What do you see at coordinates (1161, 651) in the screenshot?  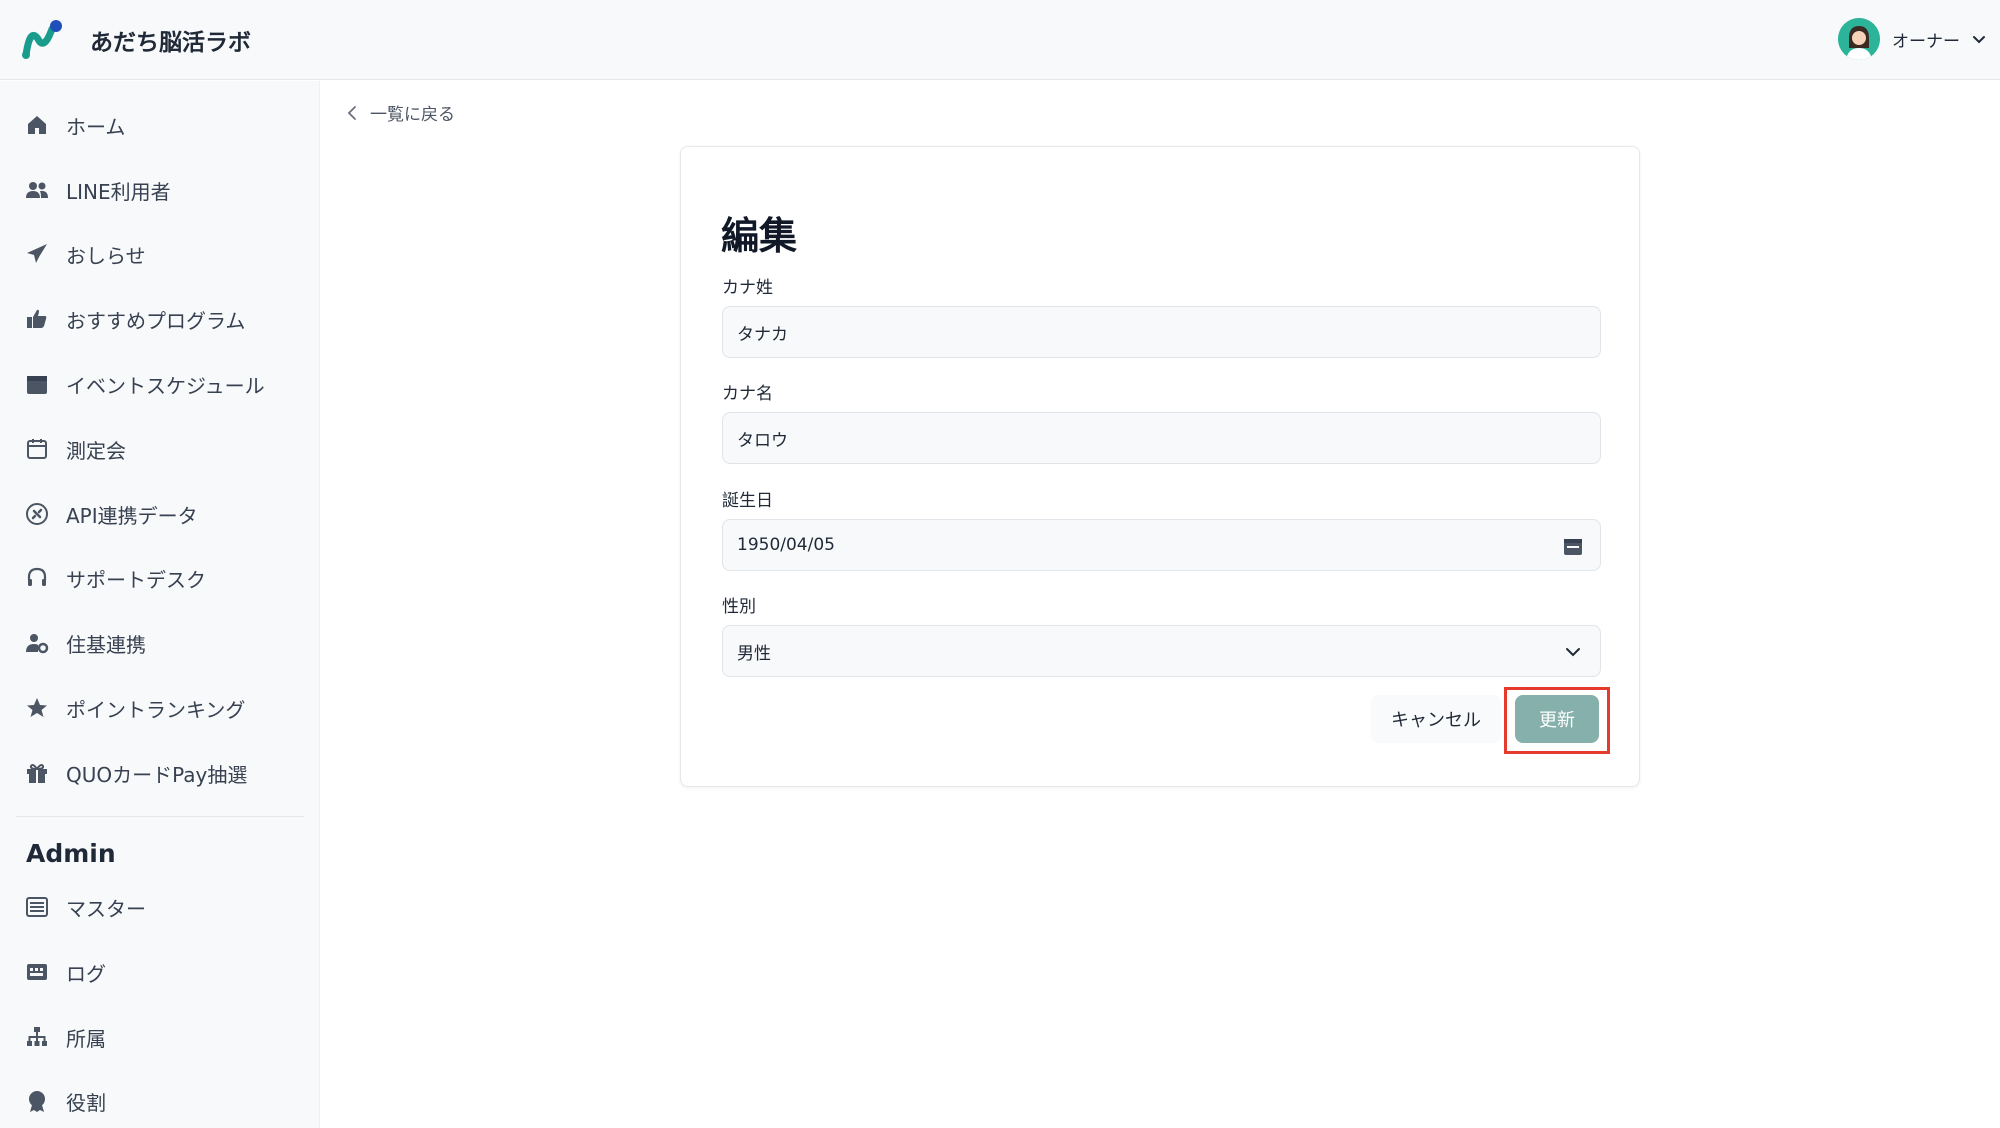 I see `gender-select: 男性` at bounding box center [1161, 651].